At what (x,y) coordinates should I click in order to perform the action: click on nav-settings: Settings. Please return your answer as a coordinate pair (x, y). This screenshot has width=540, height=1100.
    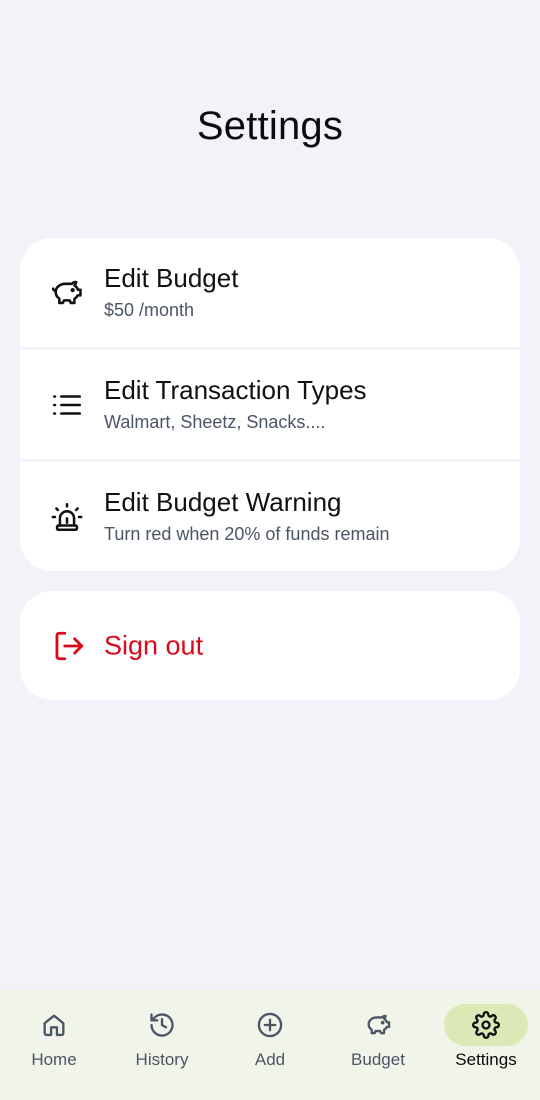
    Looking at the image, I should click on (486, 1045).